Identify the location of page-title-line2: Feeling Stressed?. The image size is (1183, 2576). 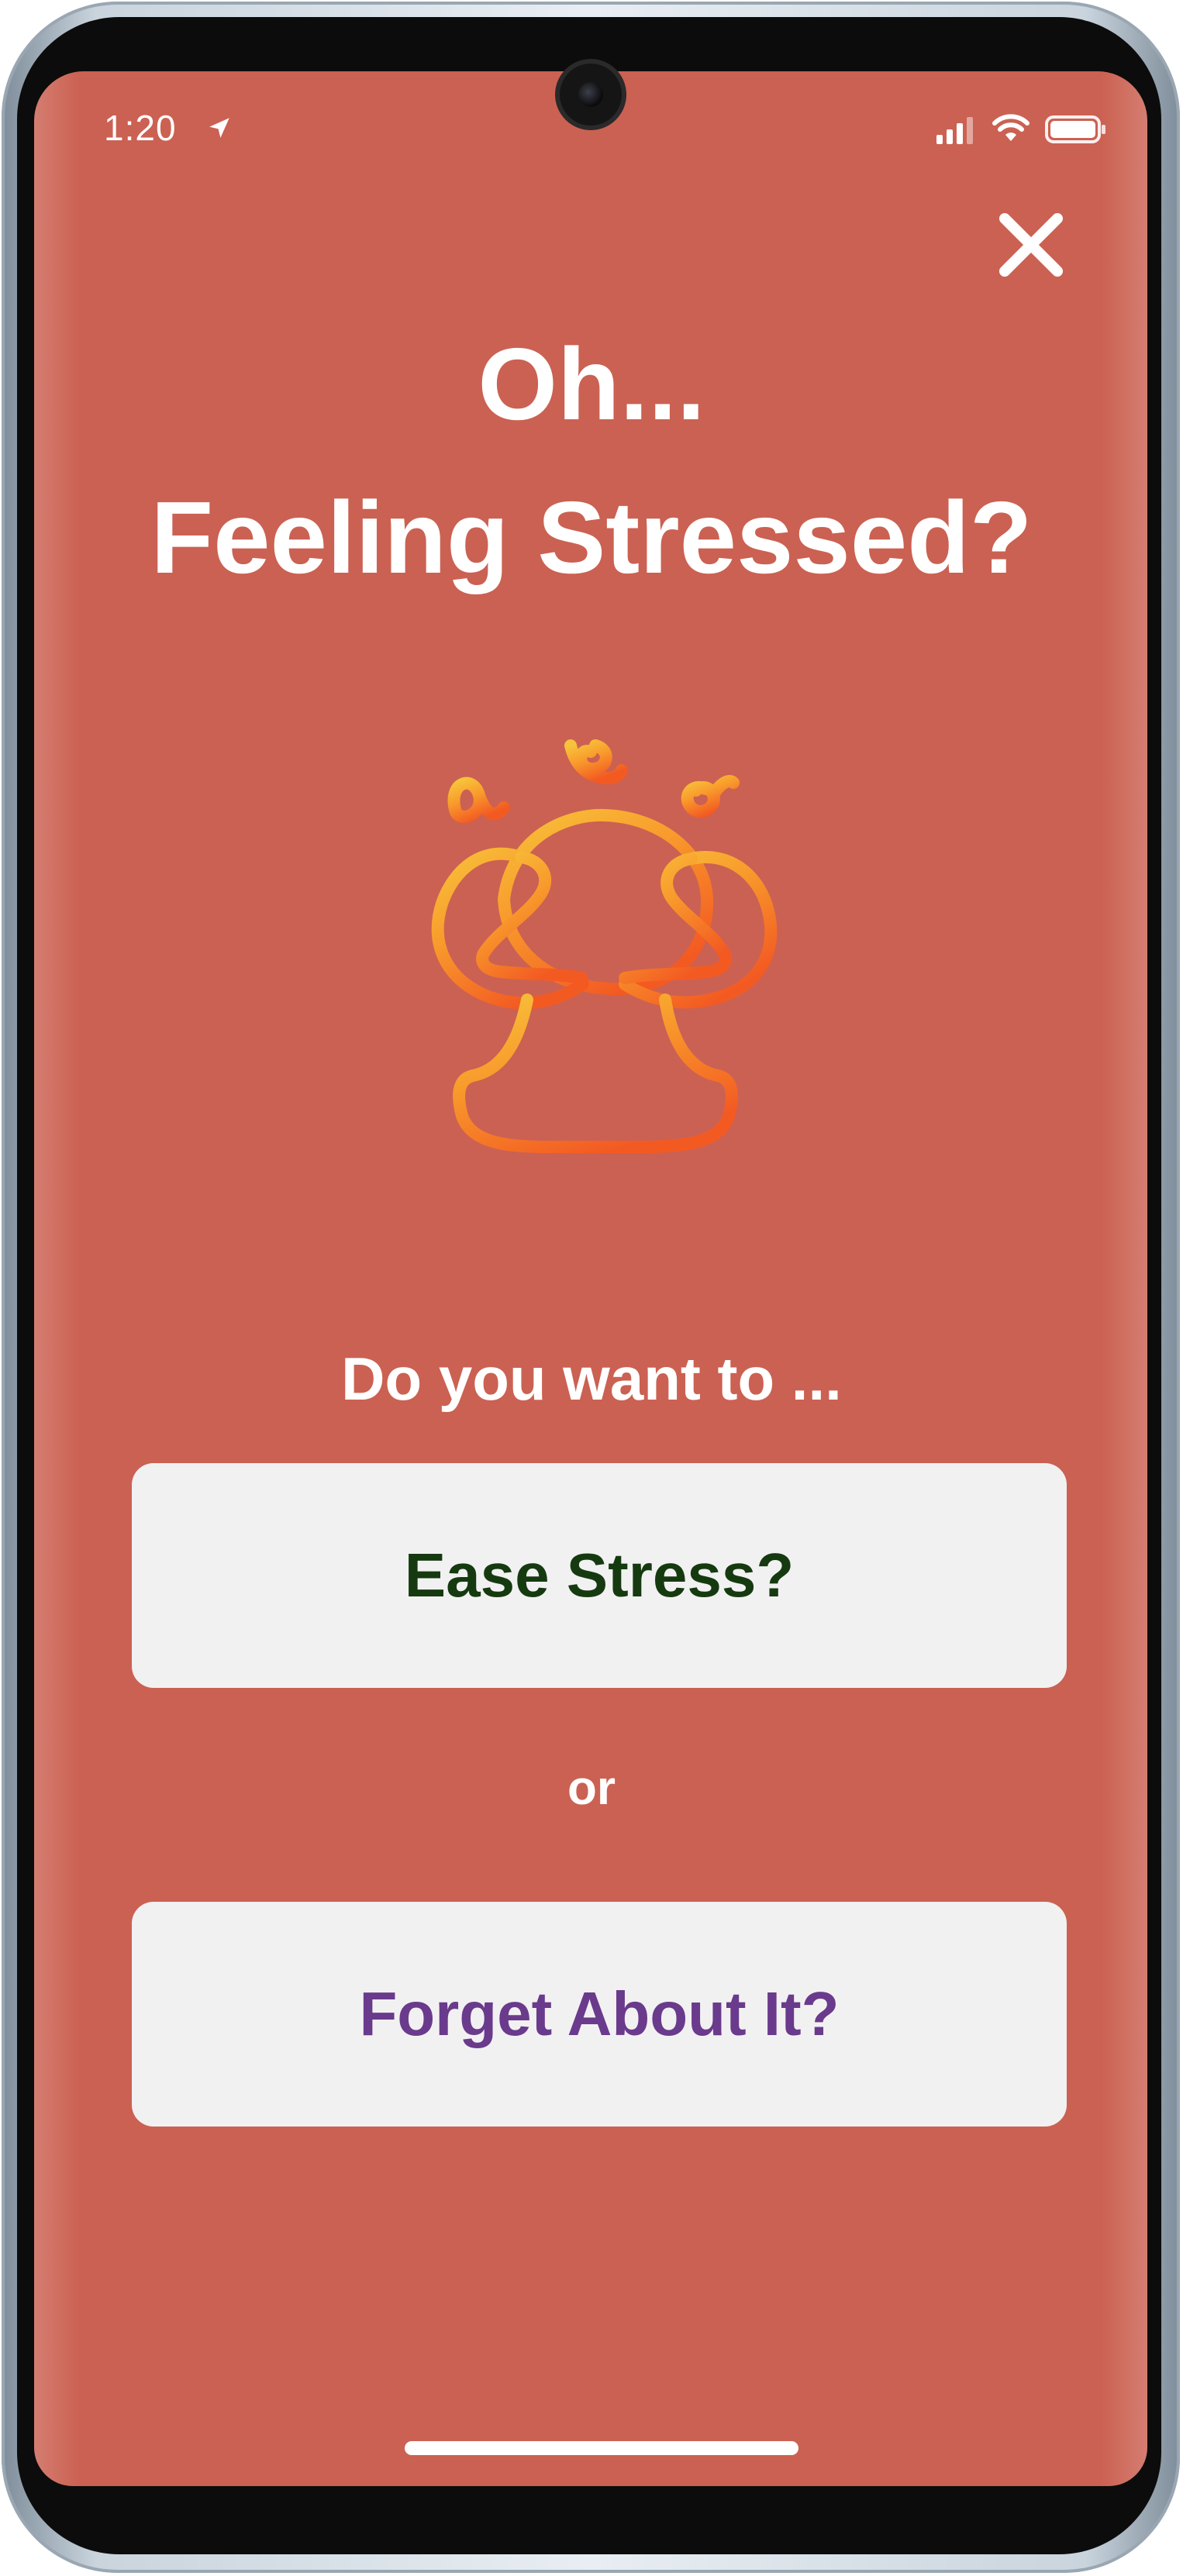
(591, 537).